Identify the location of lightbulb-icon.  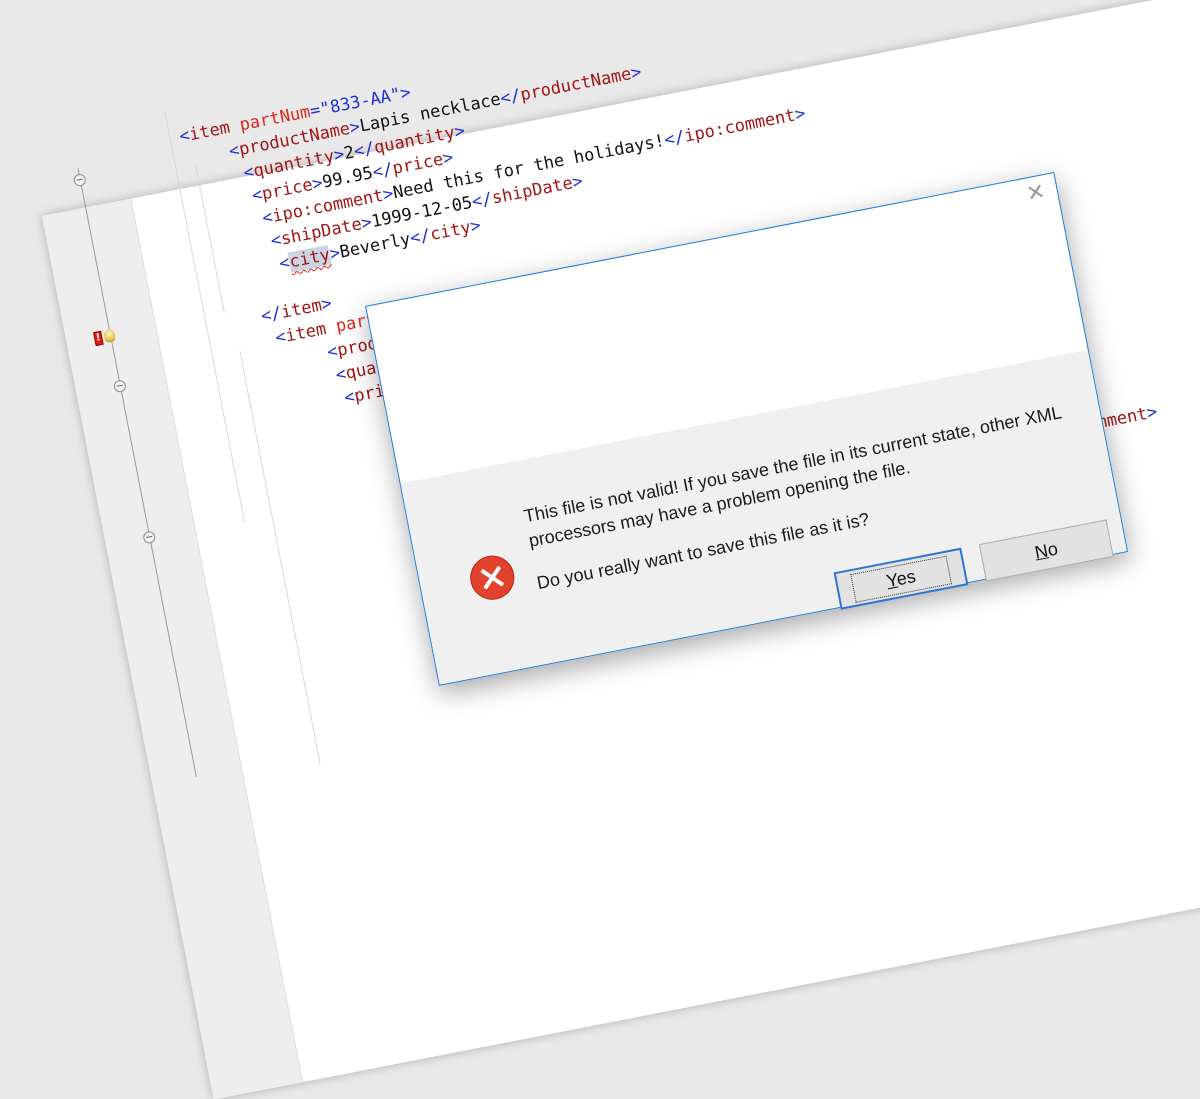
(109, 336).